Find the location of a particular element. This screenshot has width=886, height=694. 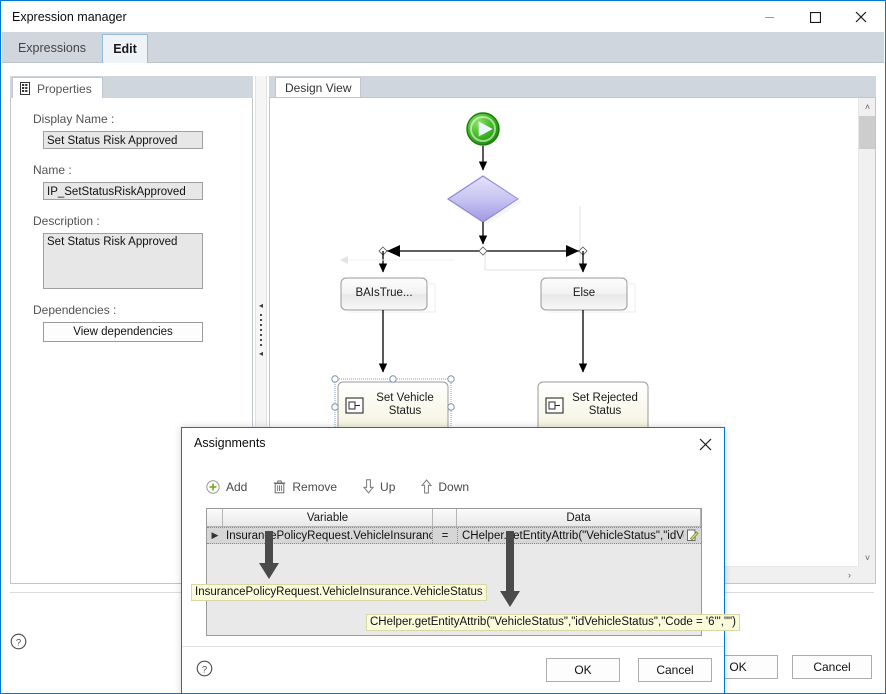

assignments-toolbar: Add Remove Up Down is located at coordinates (350, 486).